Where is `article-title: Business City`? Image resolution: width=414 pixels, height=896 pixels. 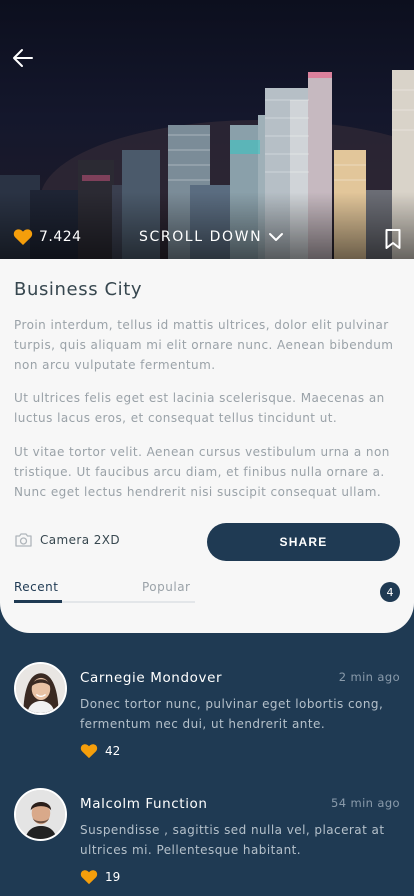
article-title: Business City is located at coordinates (78, 289).